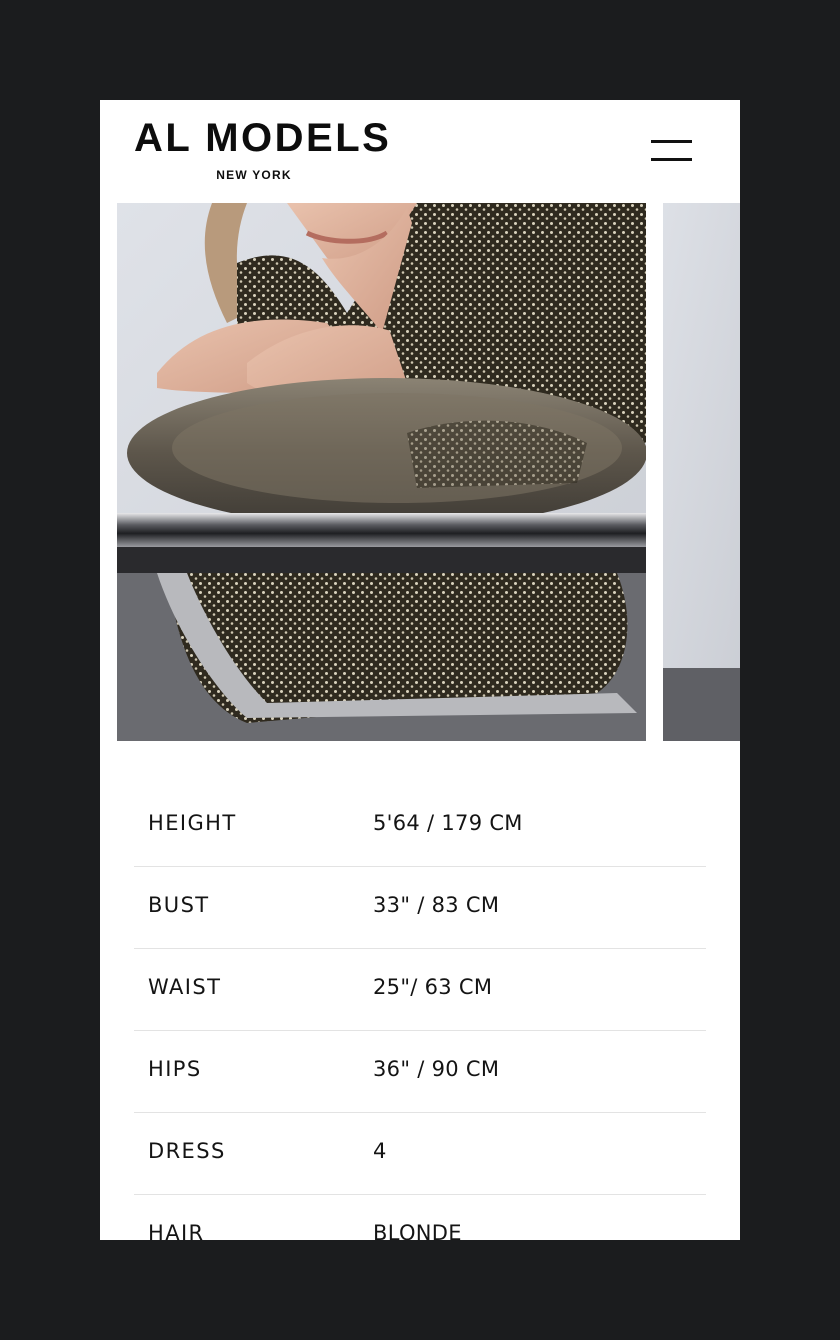  I want to click on hamburger-menu-icon, so click(671, 151).